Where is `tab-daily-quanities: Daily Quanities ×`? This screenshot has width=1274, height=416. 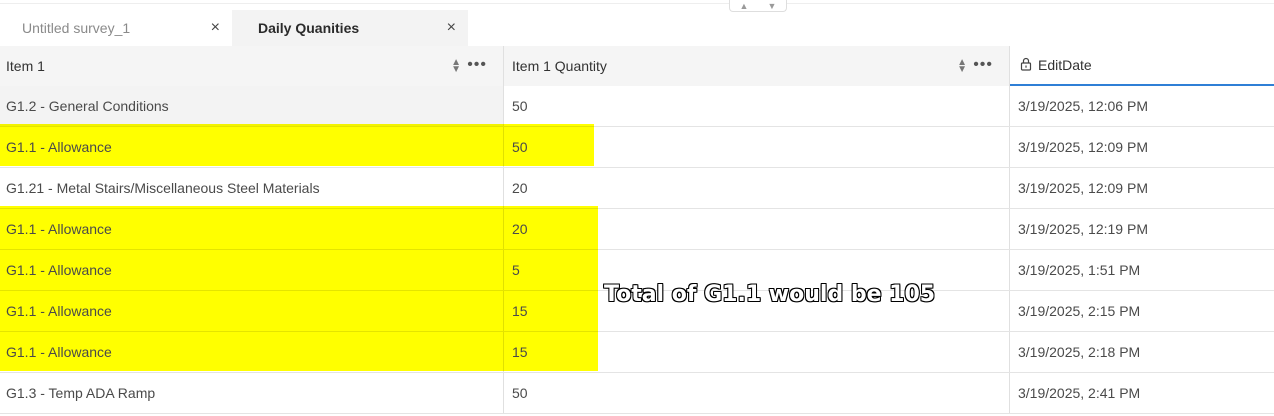 tab-daily-quanities: Daily Quanities × is located at coordinates (350, 28).